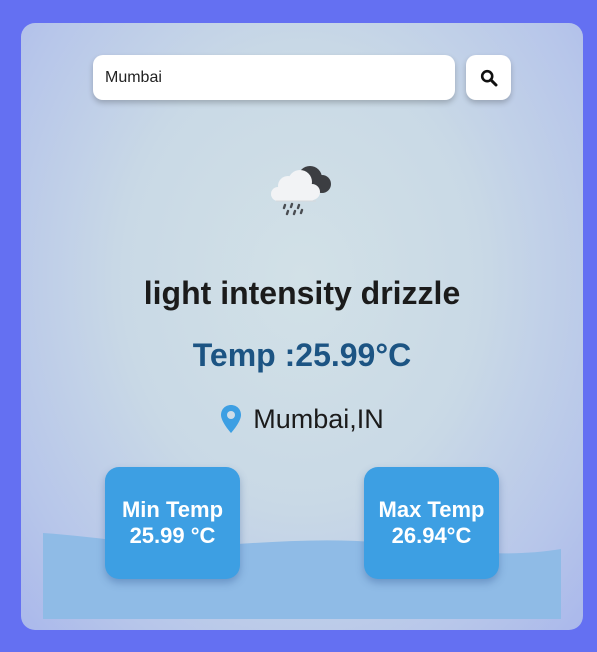 The height and width of the screenshot is (652, 597). I want to click on city-search-input, so click(274, 77).